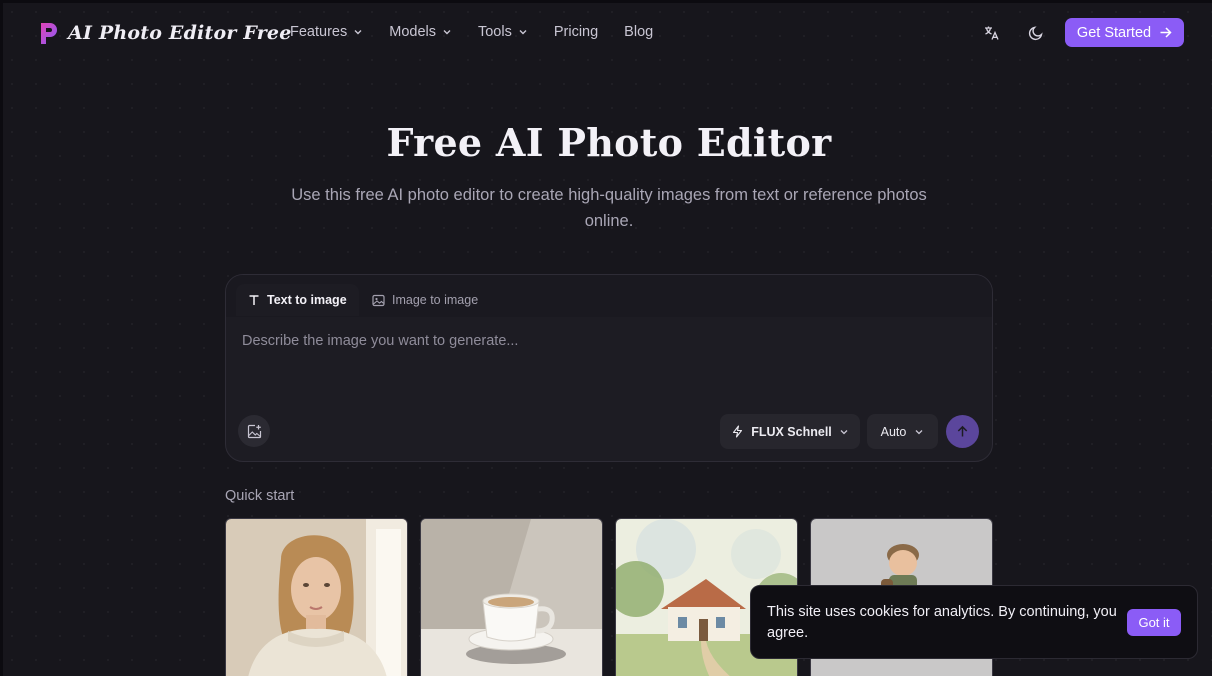 The height and width of the screenshot is (676, 1212). I want to click on arrow-right-icon, so click(1166, 32).